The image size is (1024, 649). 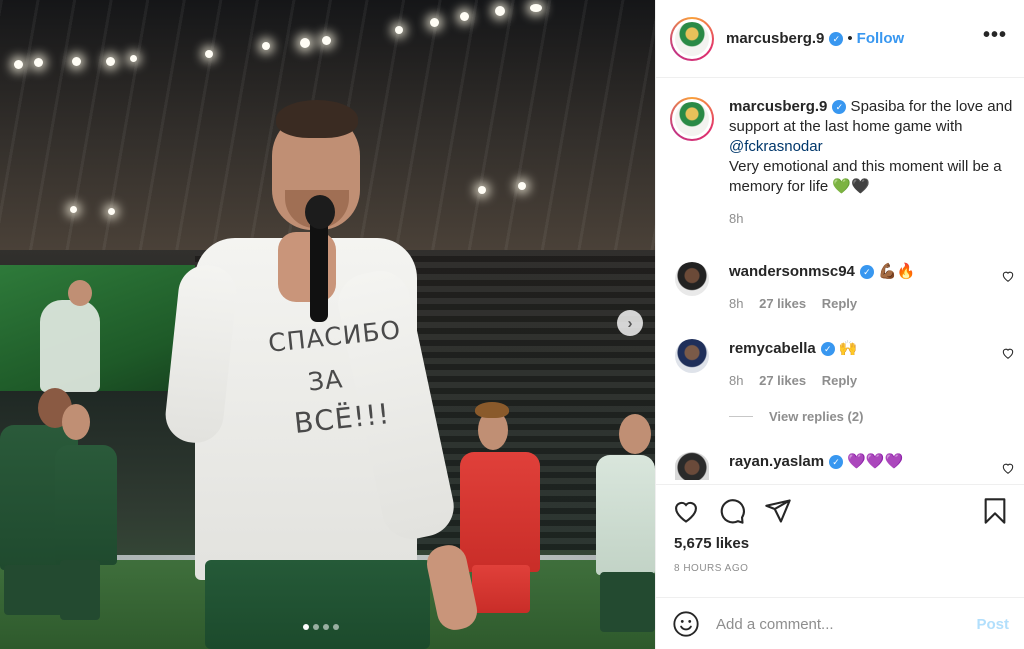 I want to click on caption-emoji: 💚🖤, so click(x=851, y=186).